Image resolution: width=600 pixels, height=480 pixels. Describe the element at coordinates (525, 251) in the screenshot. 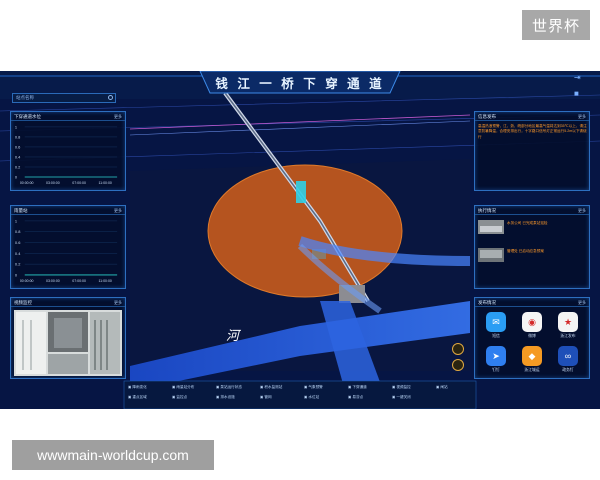

I see `patrol-line-2: 管理处 已启动应急预案` at that location.